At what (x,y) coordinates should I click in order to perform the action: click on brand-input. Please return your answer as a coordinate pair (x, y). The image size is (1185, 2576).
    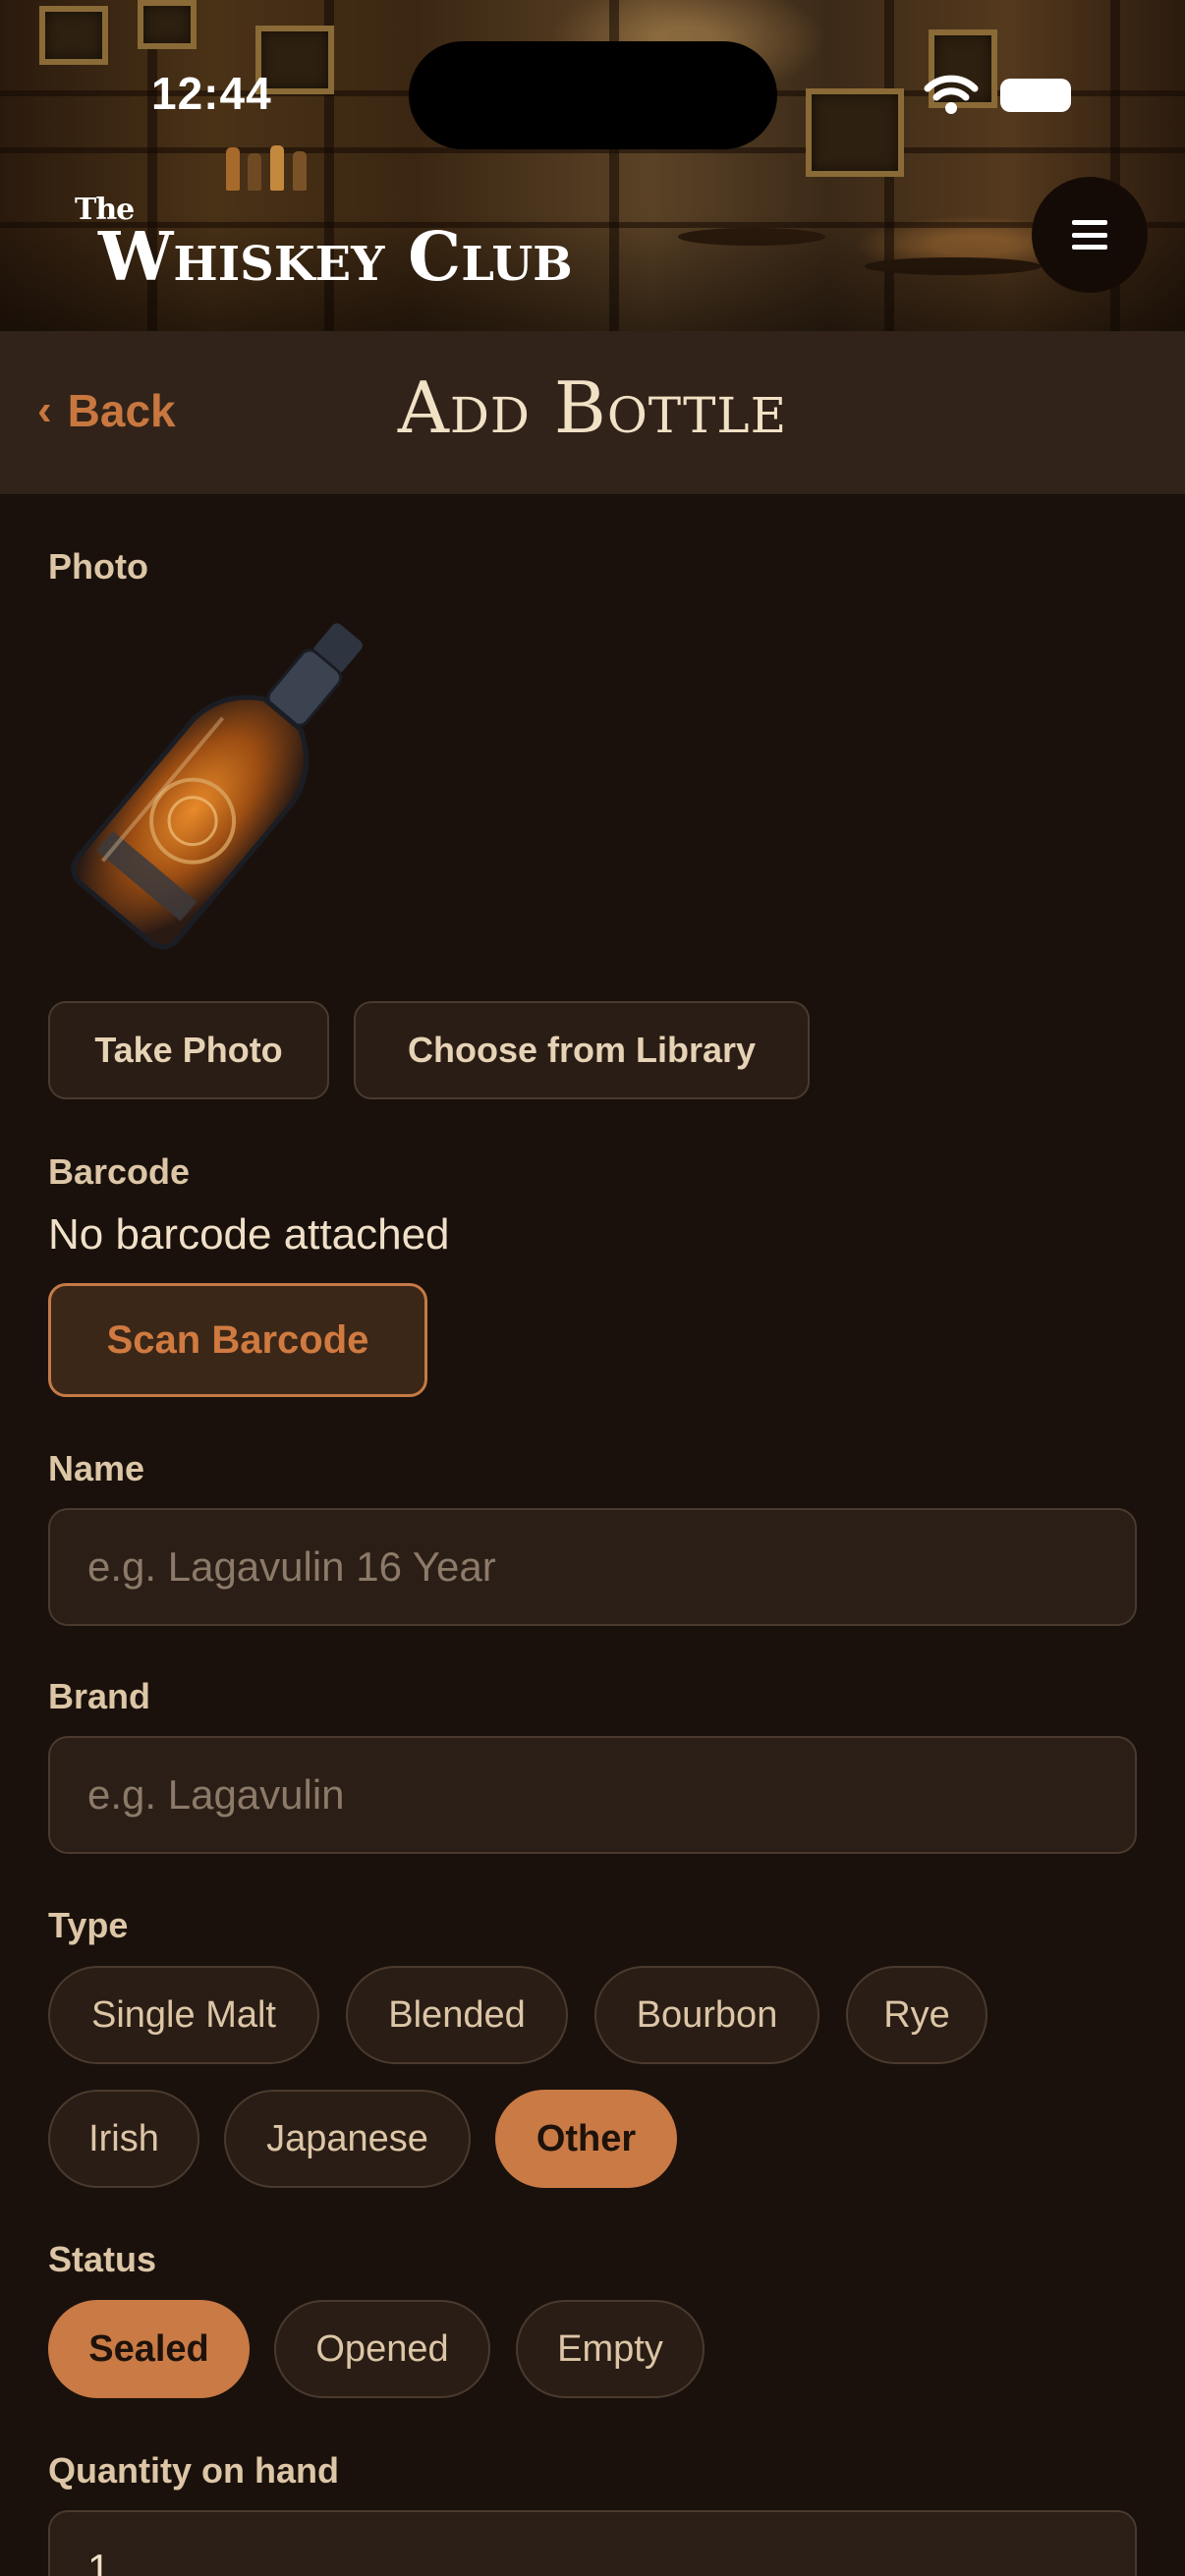
    Looking at the image, I should click on (611, 1795).